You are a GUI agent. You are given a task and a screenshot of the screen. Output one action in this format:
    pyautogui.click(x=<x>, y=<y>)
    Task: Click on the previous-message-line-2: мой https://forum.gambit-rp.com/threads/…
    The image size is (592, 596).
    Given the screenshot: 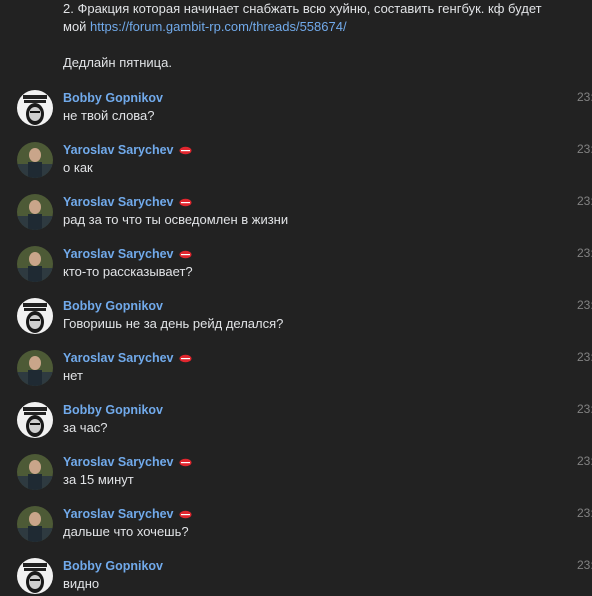 What is the action you would take?
    pyautogui.click(x=318, y=27)
    